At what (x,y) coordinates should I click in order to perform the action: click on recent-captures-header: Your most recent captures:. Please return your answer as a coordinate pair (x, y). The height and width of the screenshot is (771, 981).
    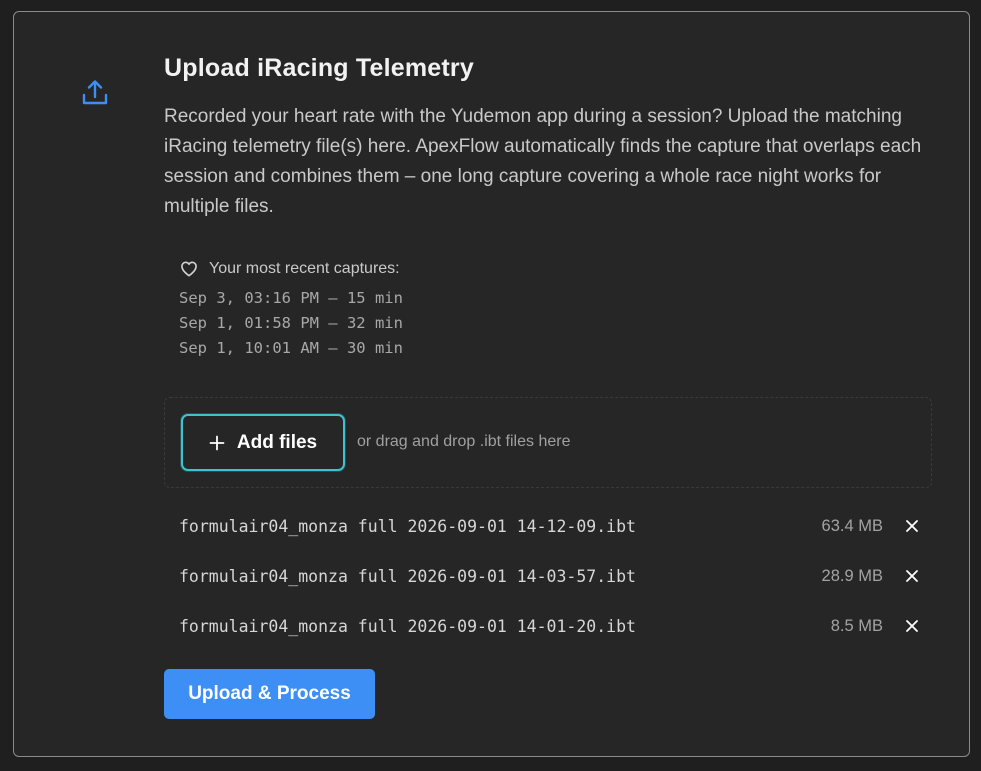
    Looking at the image, I should click on (291, 269).